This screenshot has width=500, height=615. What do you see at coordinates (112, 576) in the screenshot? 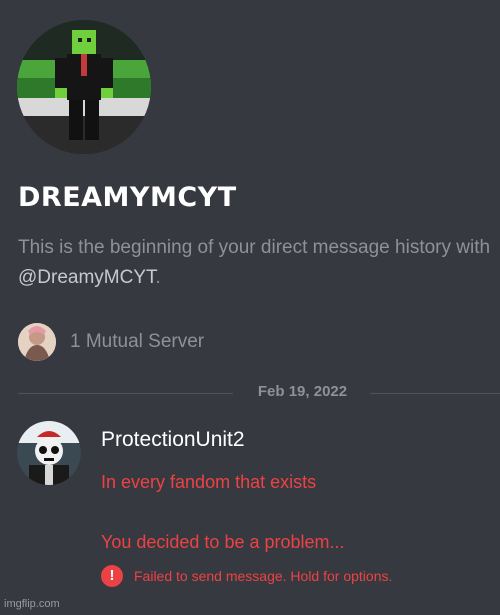
I see `error-icon: !` at bounding box center [112, 576].